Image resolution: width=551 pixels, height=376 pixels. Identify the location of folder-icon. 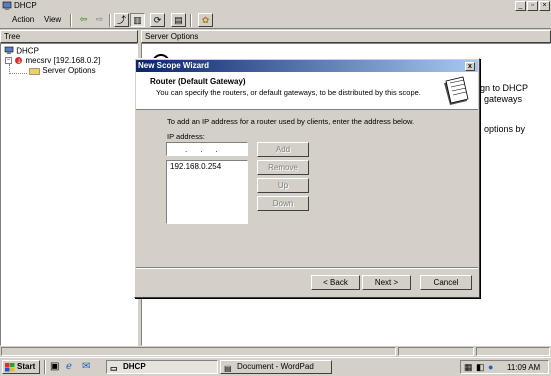
(34, 71).